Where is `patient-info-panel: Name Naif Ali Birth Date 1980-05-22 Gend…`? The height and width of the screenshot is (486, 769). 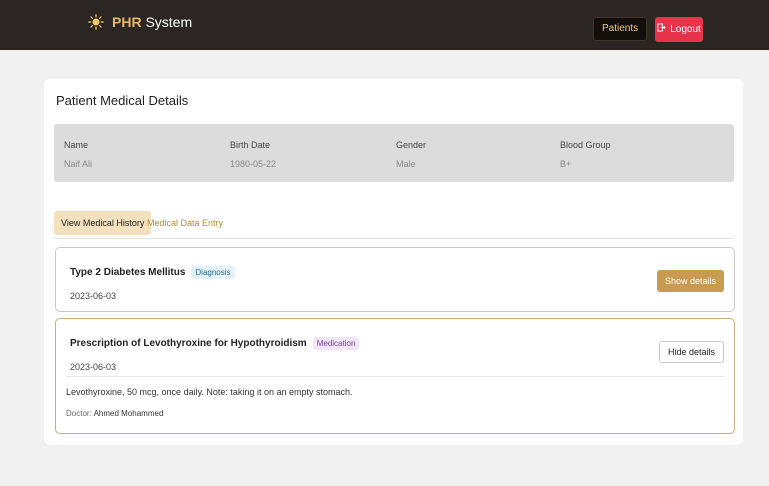 patient-info-panel: Name Naif Ali Birth Date 1980-05-22 Gend… is located at coordinates (394, 153).